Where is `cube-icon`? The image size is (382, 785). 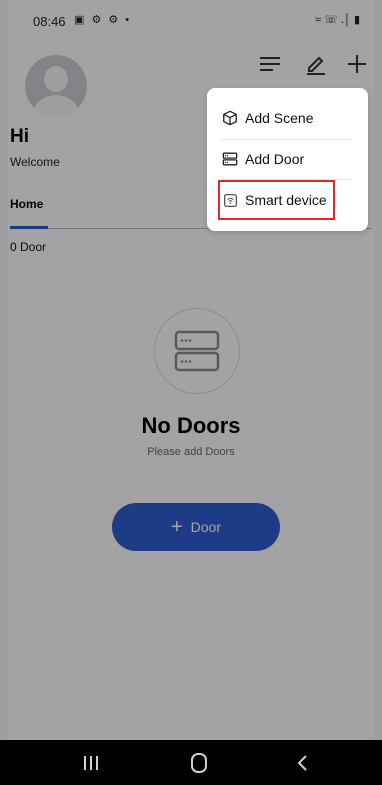
cube-icon is located at coordinates (230, 118).